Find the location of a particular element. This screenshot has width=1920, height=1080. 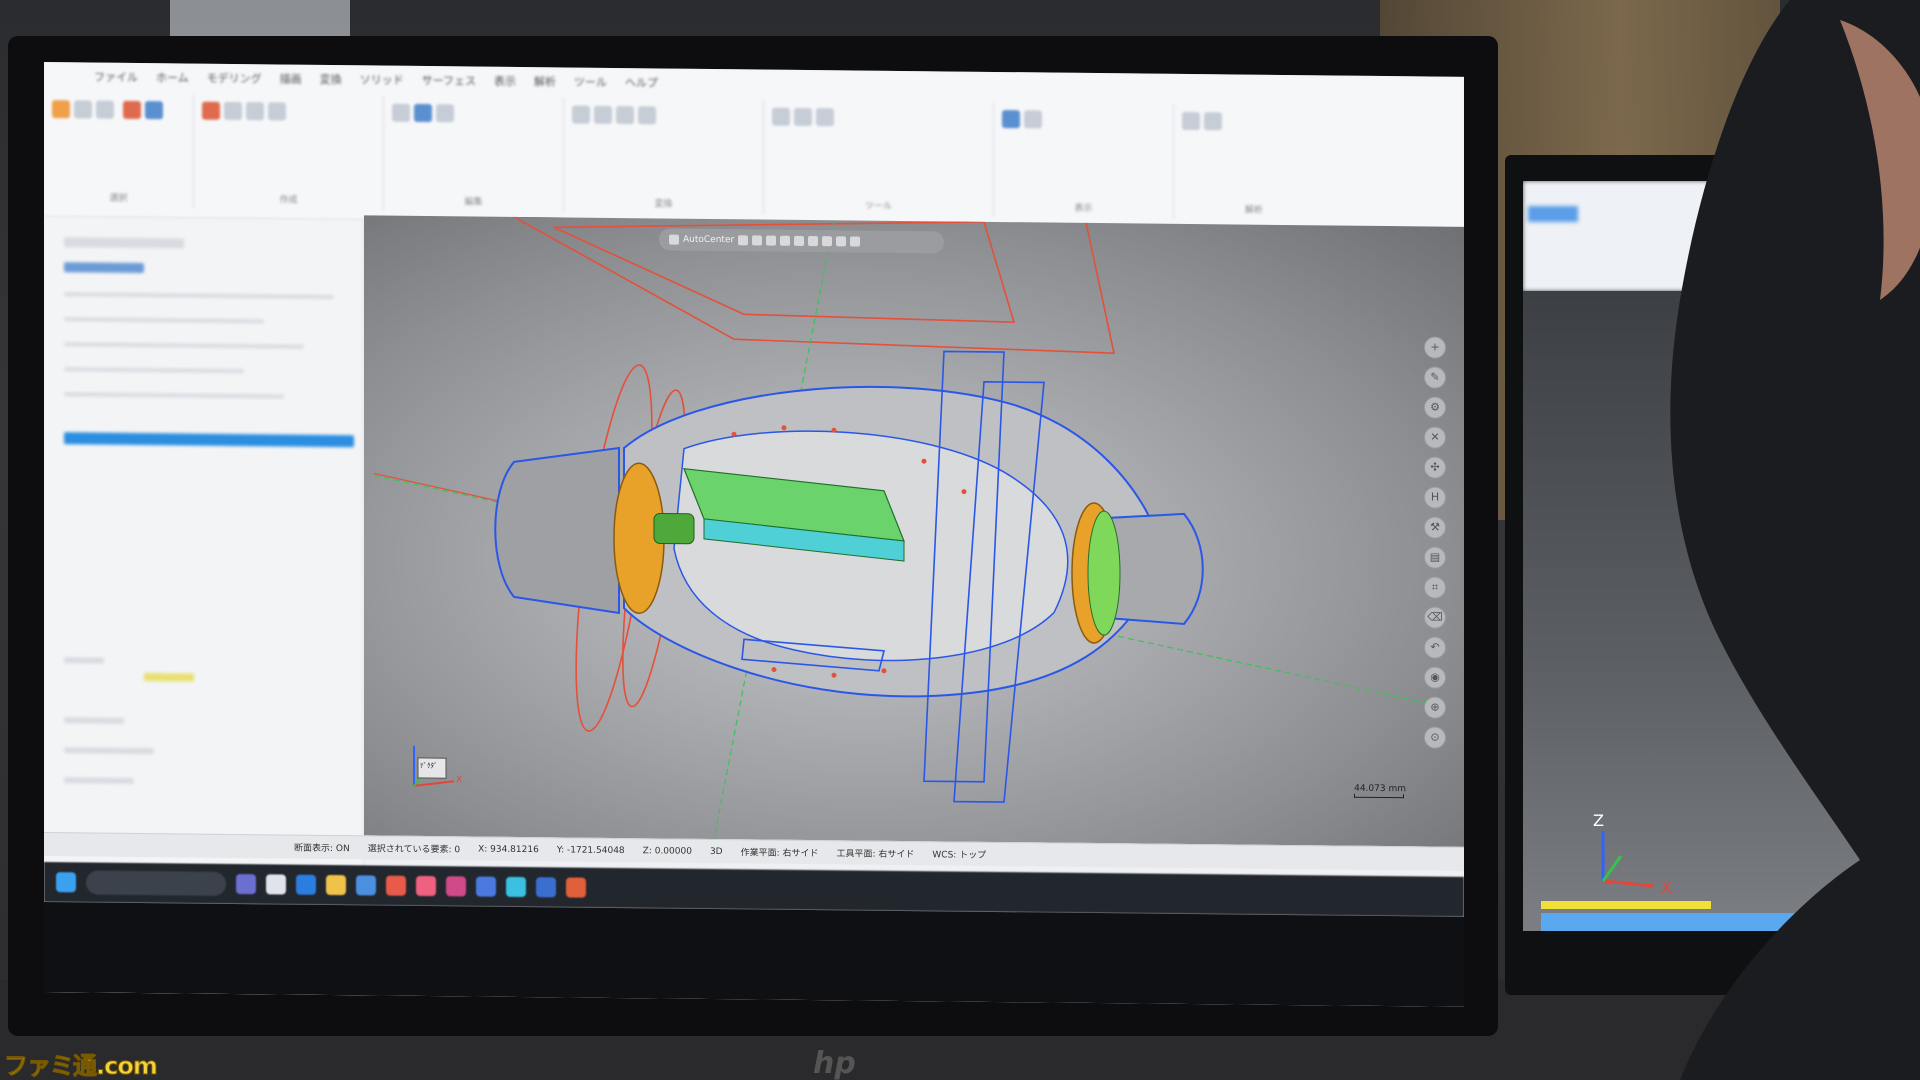

view-triad: X ﾃﾞｸﾀﾞ is located at coordinates (429, 771).